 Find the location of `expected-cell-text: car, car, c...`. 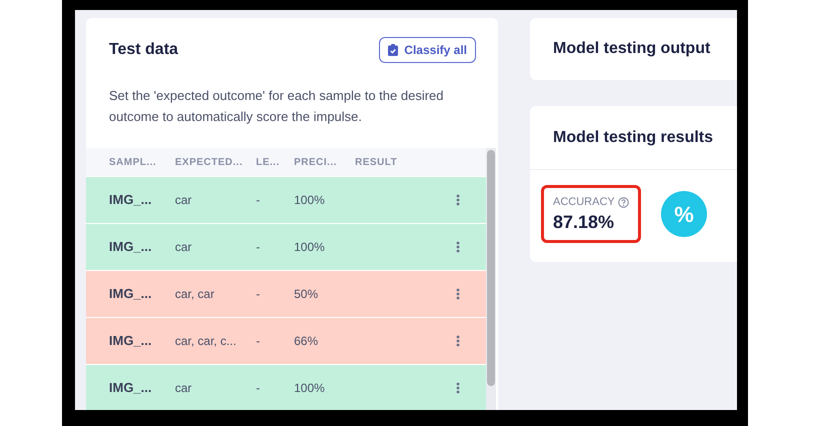

expected-cell-text: car, car, c... is located at coordinates (206, 341).